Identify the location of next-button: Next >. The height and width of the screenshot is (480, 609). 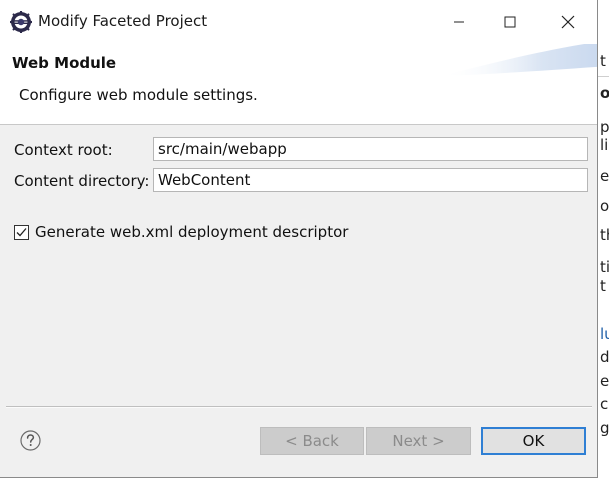
(418, 441).